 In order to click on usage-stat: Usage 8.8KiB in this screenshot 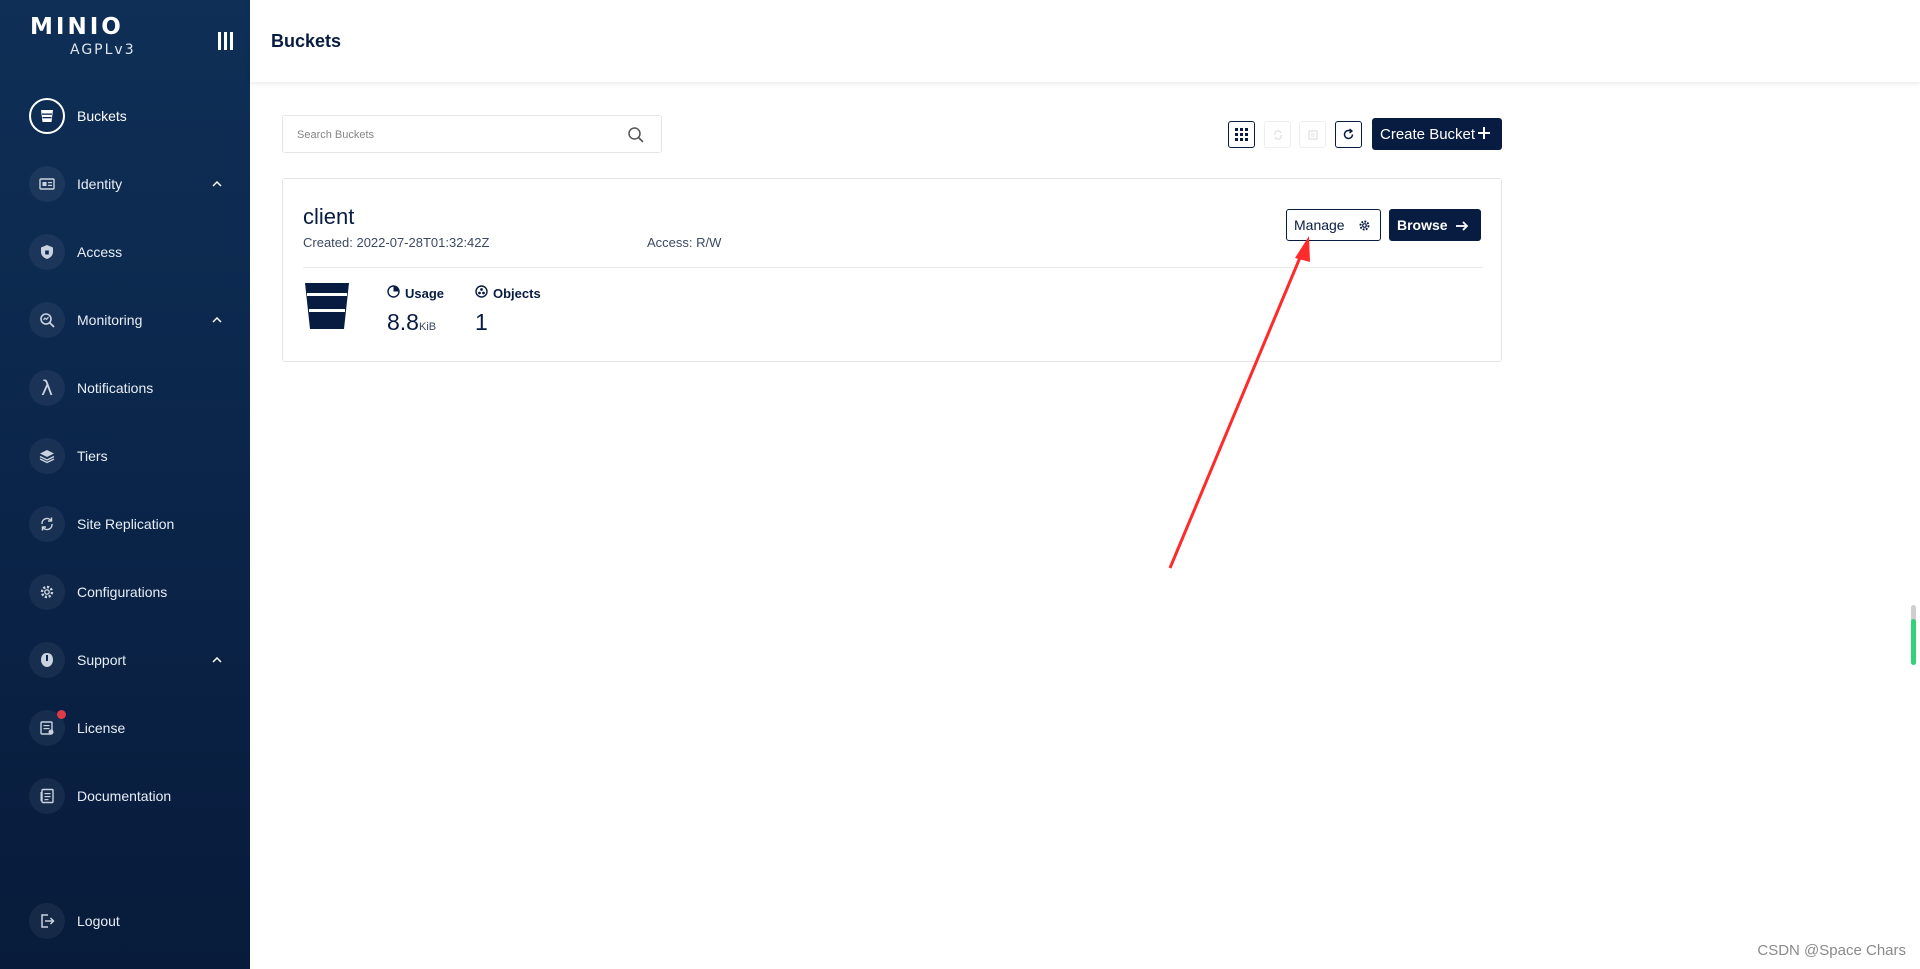, I will do `click(415, 310)`.